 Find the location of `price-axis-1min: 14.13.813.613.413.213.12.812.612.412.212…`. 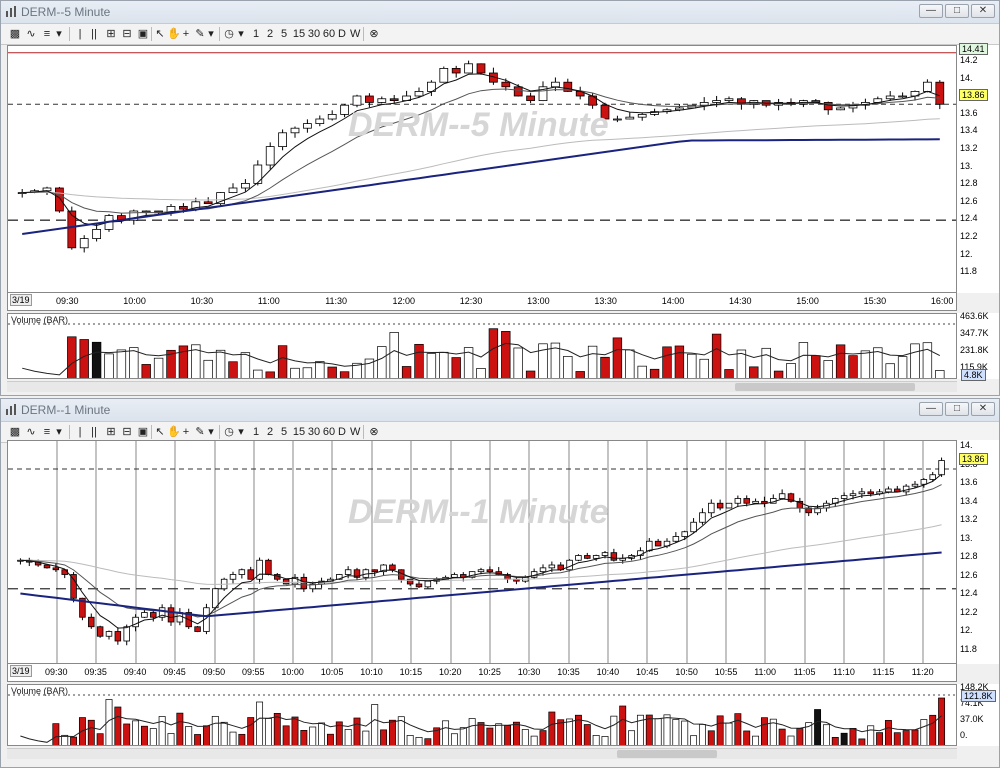

price-axis-1min: 14.13.813.613.413.213.12.812.612.412.212… is located at coordinates (978, 552).